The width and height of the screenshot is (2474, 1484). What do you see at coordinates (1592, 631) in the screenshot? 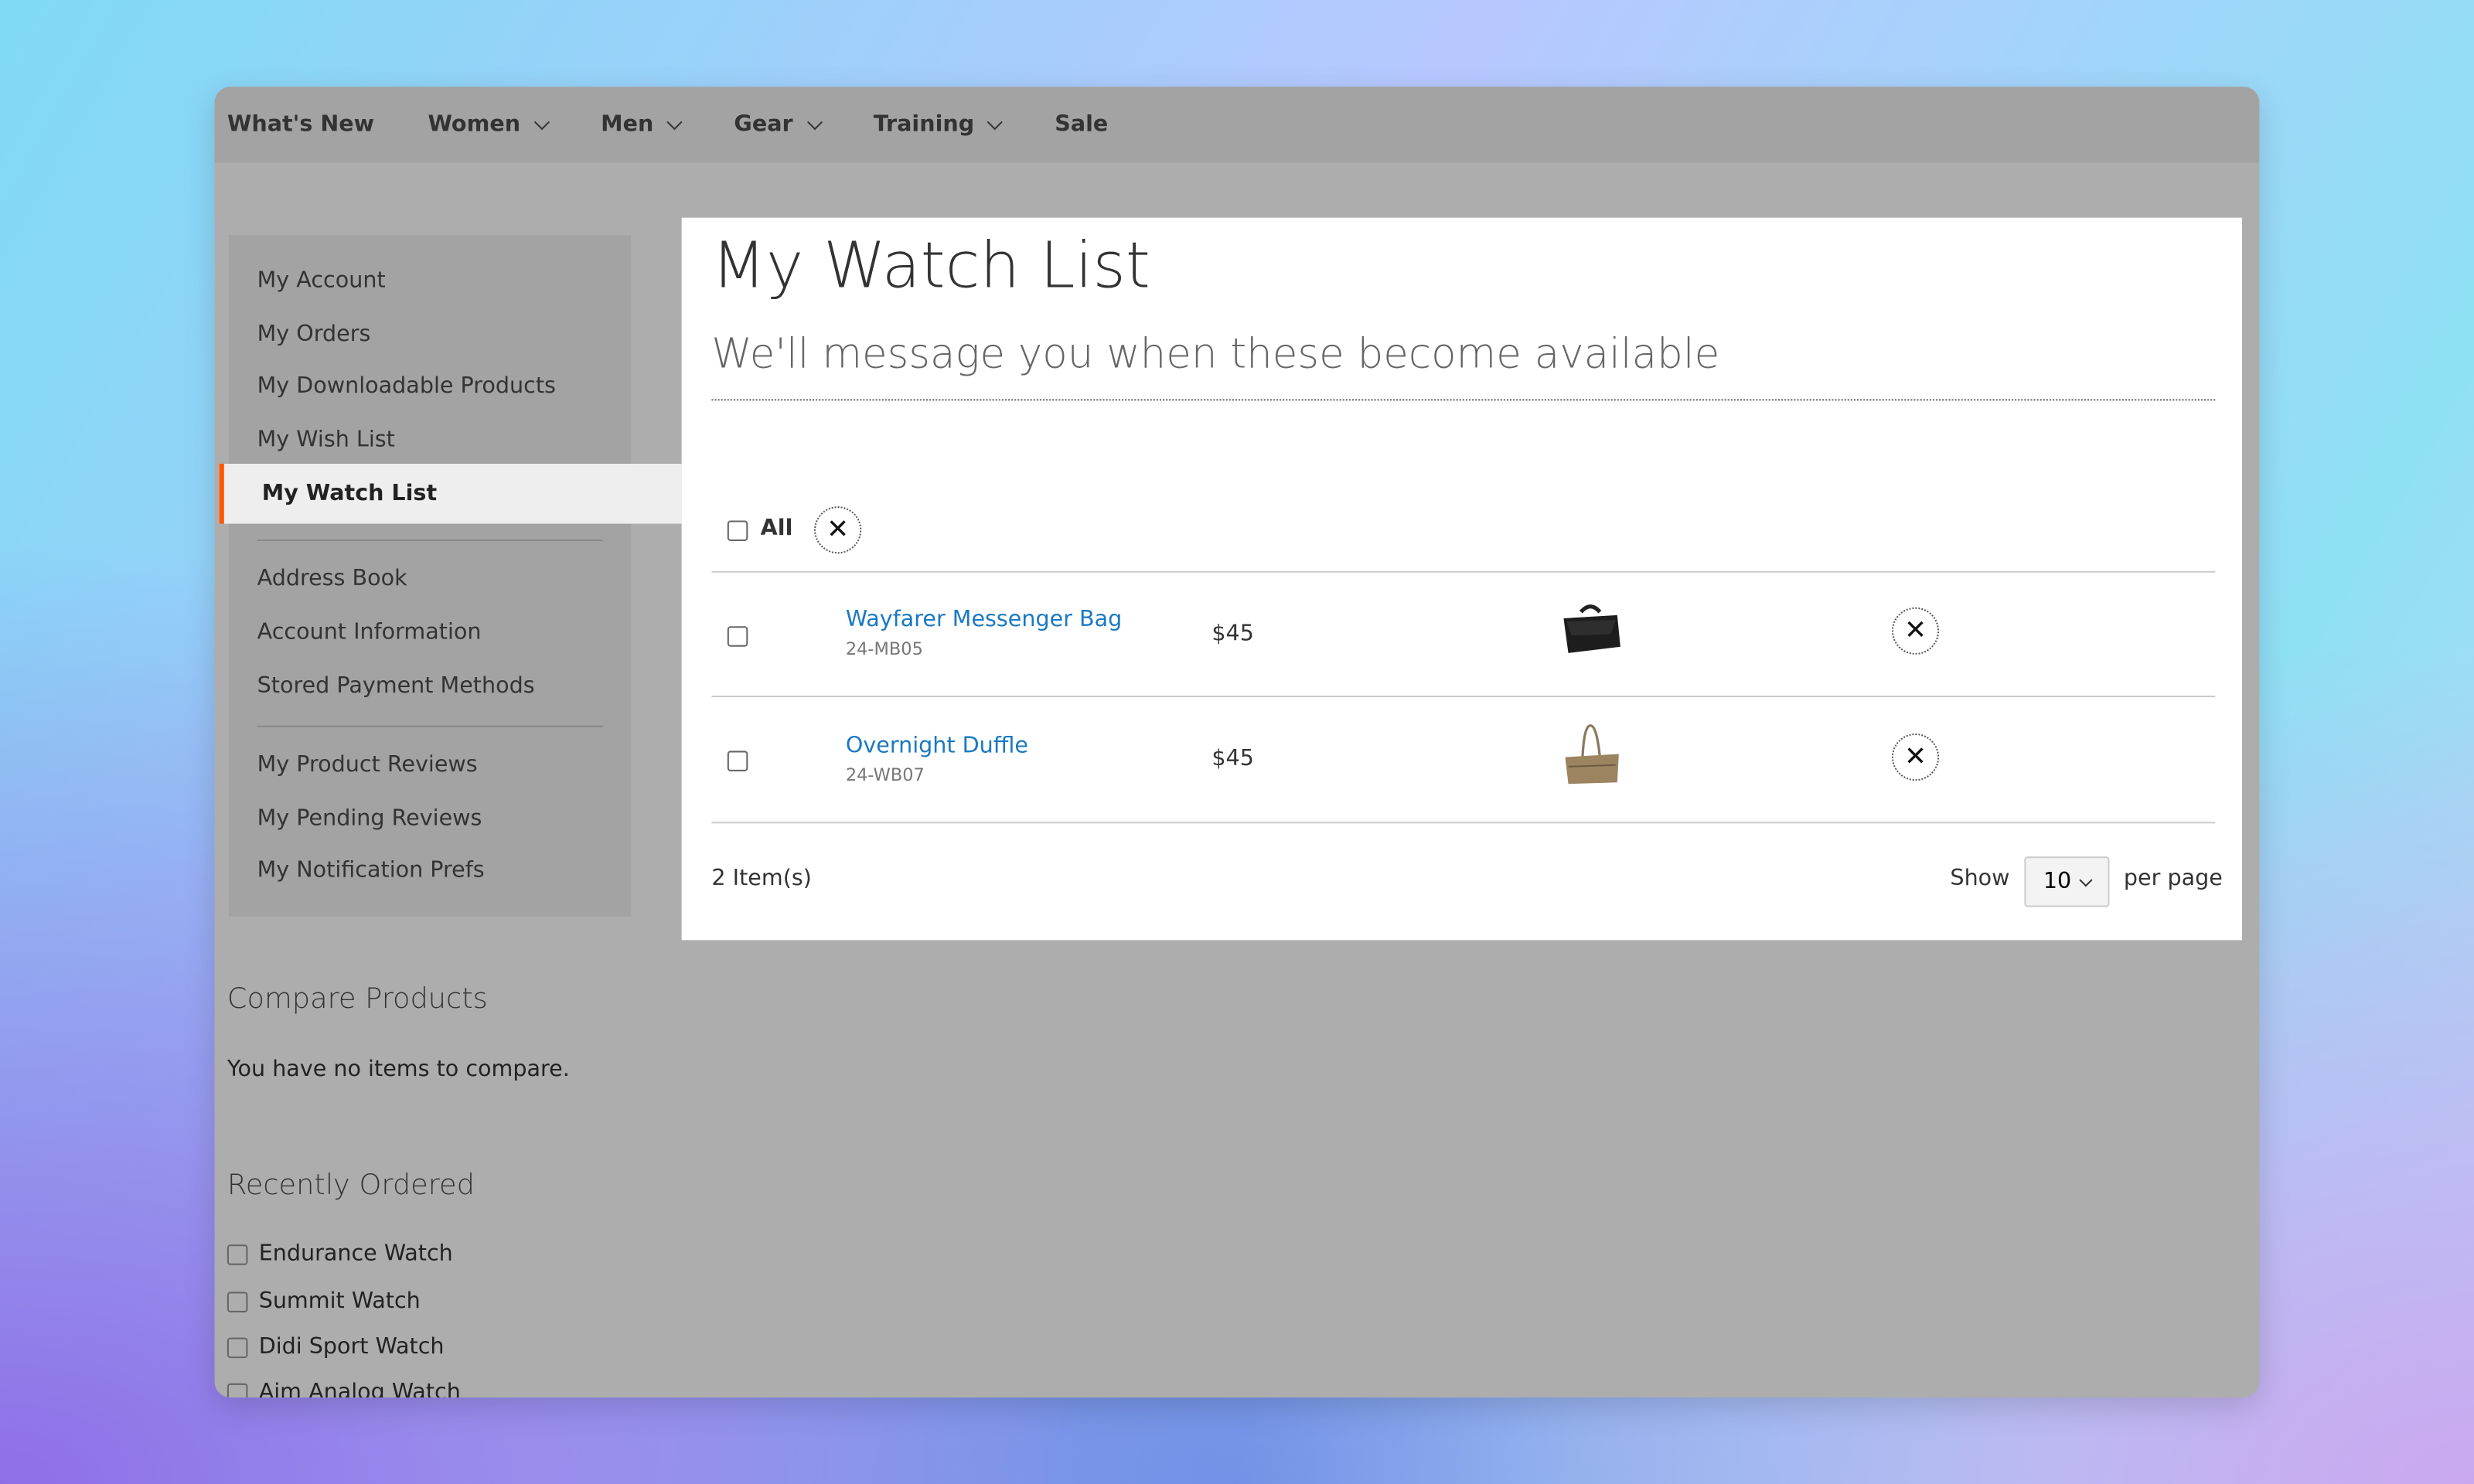
I see `messenger-bag-image` at bounding box center [1592, 631].